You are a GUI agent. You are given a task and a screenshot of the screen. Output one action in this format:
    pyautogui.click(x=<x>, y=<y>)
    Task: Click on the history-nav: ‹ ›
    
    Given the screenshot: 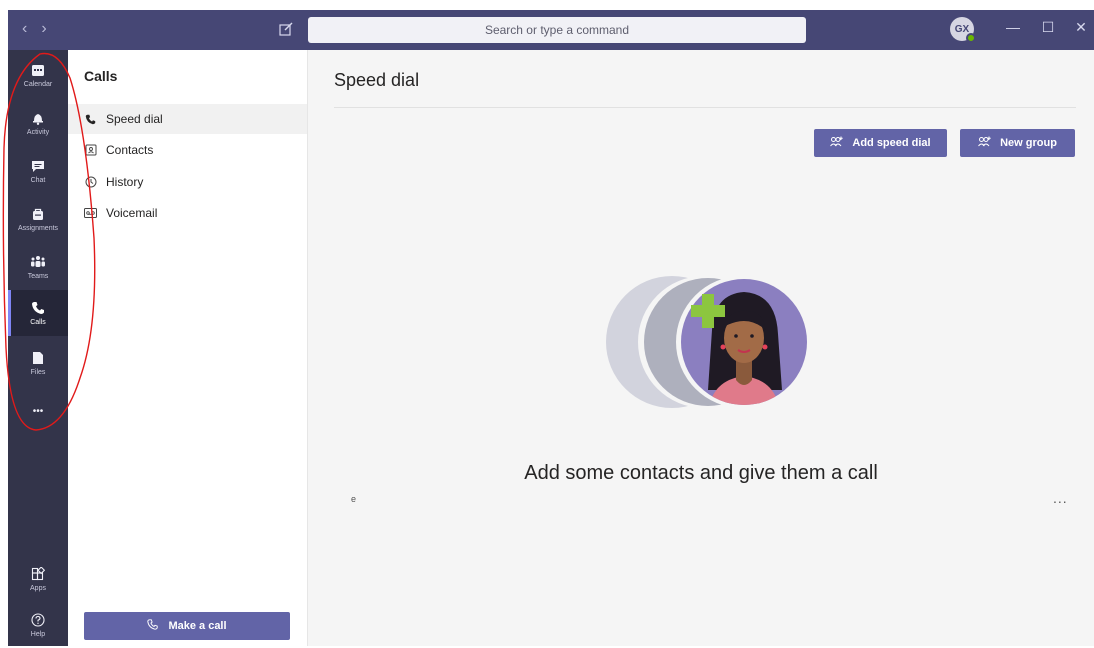 What is the action you would take?
    pyautogui.click(x=34, y=29)
    